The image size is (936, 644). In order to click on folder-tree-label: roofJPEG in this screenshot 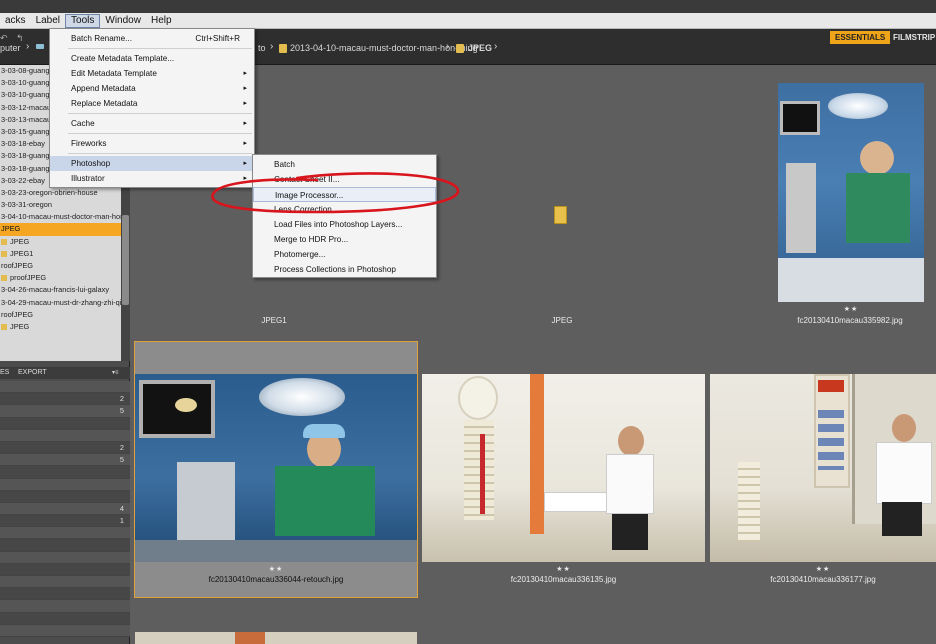, I will do `click(17, 314)`.